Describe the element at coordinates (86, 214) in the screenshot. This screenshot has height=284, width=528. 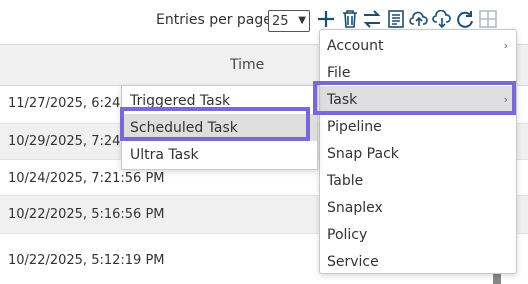
I see `row-time: 10/22/2025, 5:16:56 PM` at that location.